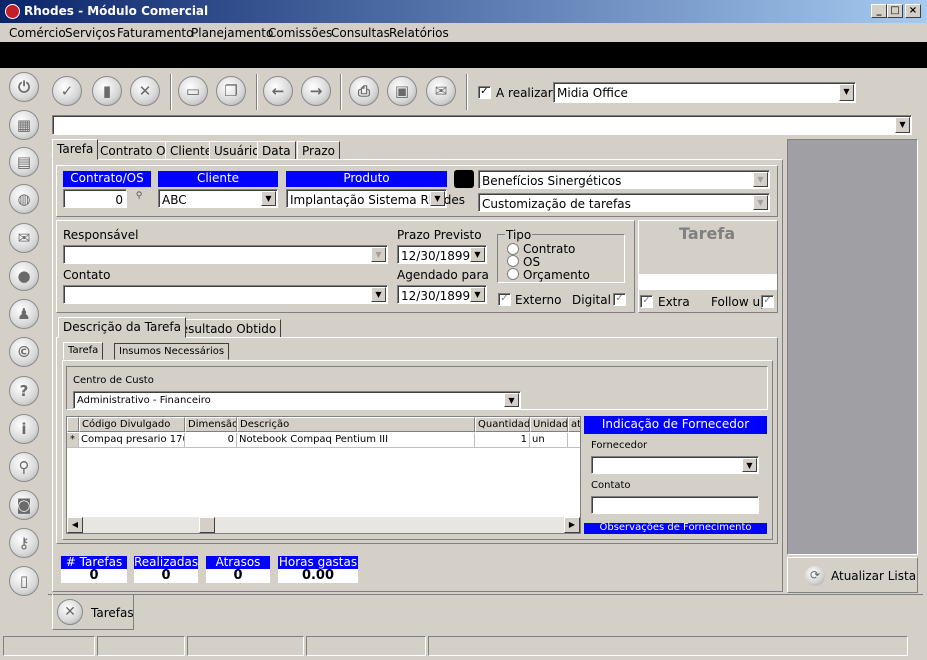  I want to click on tab-tarefa: Tarefa, so click(75, 149).